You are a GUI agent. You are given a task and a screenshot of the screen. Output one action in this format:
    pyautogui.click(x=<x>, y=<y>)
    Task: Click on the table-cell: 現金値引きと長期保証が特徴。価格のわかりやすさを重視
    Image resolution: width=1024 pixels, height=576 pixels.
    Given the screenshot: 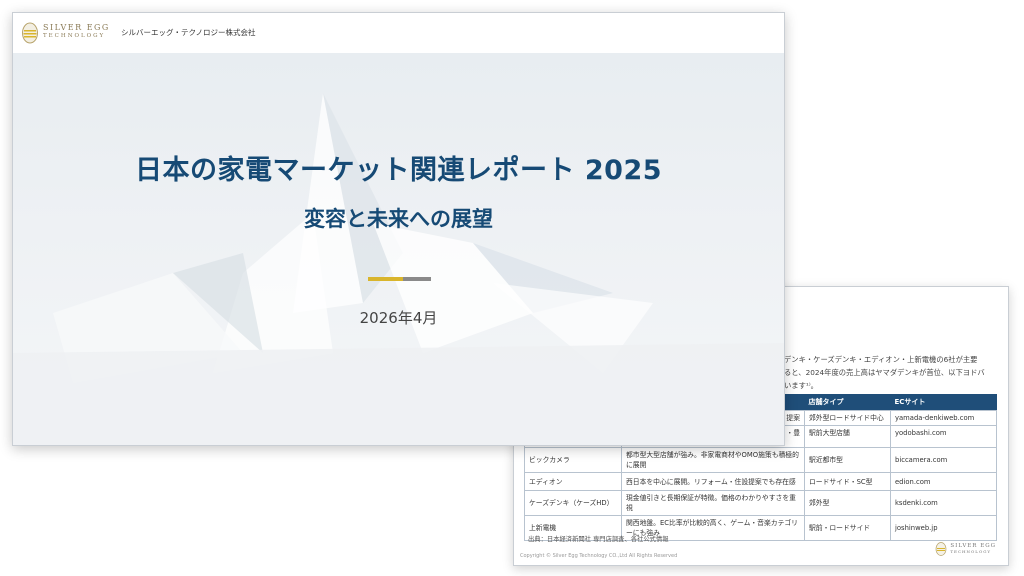 What is the action you would take?
    pyautogui.click(x=713, y=503)
    